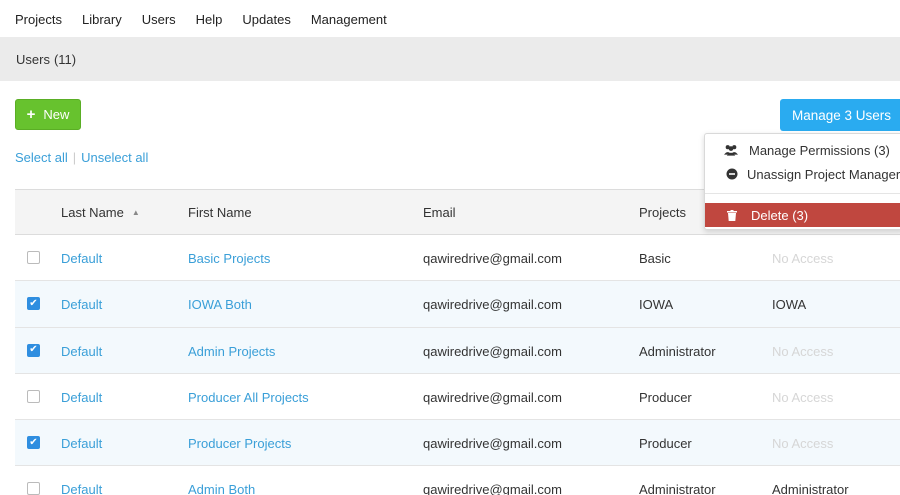 The image size is (900, 495). What do you see at coordinates (92, 212) in the screenshot?
I see `header-last-name-label: Last Name` at bounding box center [92, 212].